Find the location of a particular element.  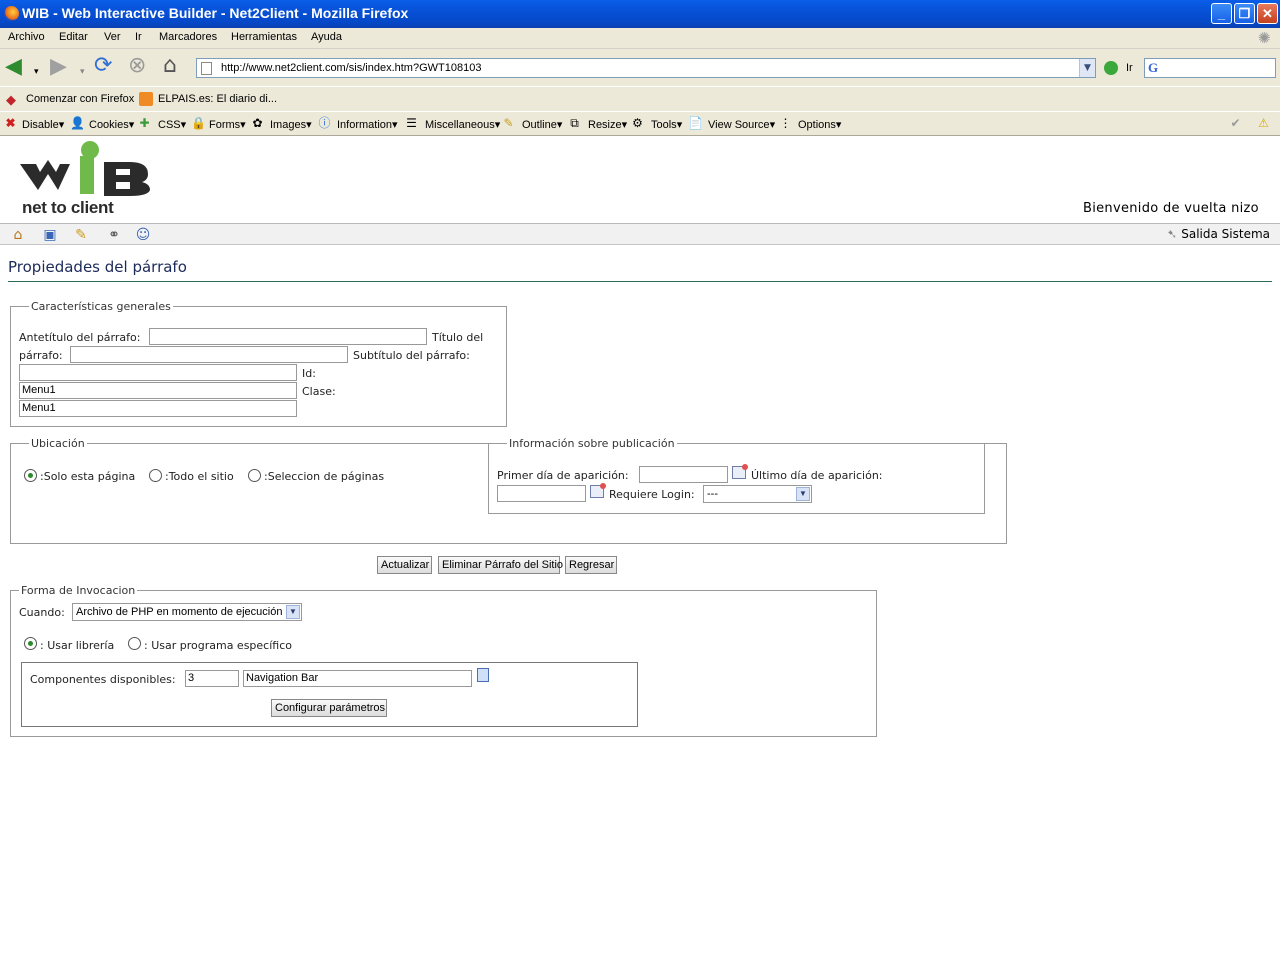

disable-icon: ✖ is located at coordinates (10, 123).